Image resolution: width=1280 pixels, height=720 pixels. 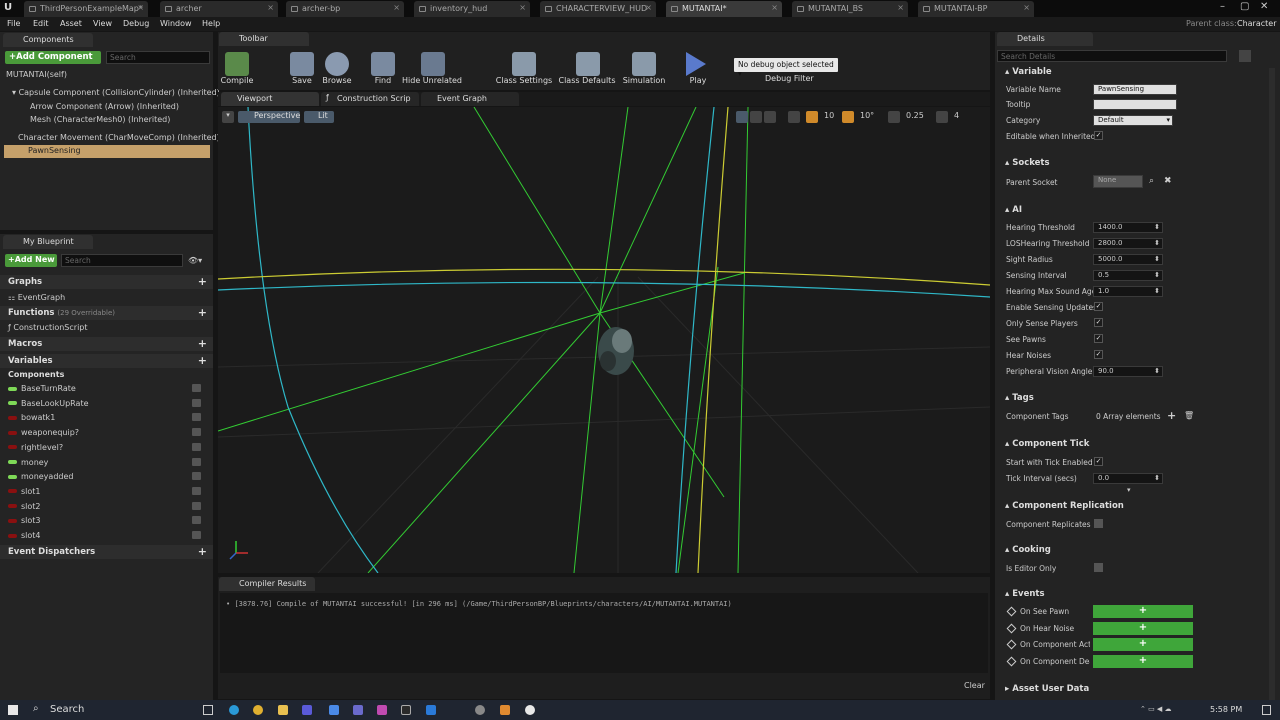 I want to click on ai-field-input: 0.5 ⬍, so click(x=1128, y=275).